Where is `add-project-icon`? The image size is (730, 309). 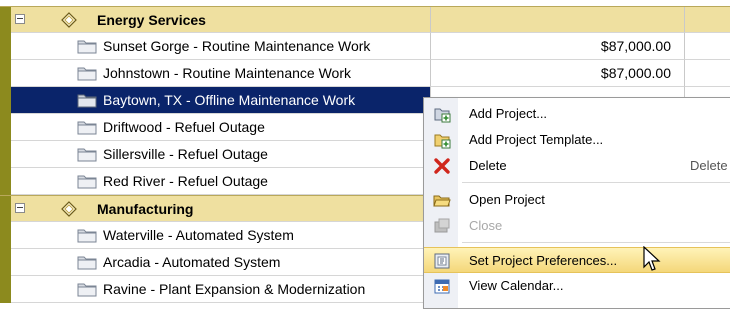
add-project-icon is located at coordinates (442, 115).